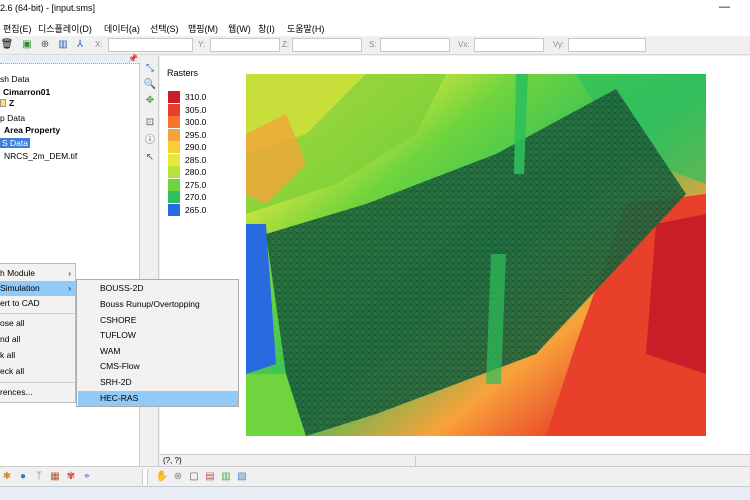  Describe the element at coordinates (158, 351) in the screenshot. I see `submenu-item-wam: WAM` at that location.